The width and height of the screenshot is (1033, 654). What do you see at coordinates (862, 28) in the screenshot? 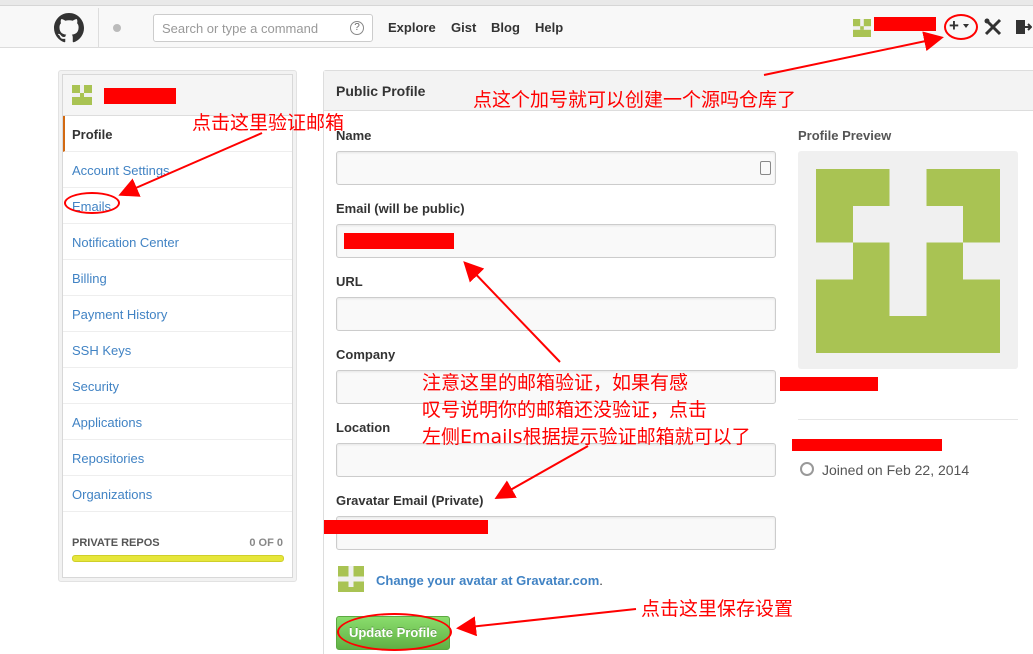
I see `user-avatar-small` at bounding box center [862, 28].